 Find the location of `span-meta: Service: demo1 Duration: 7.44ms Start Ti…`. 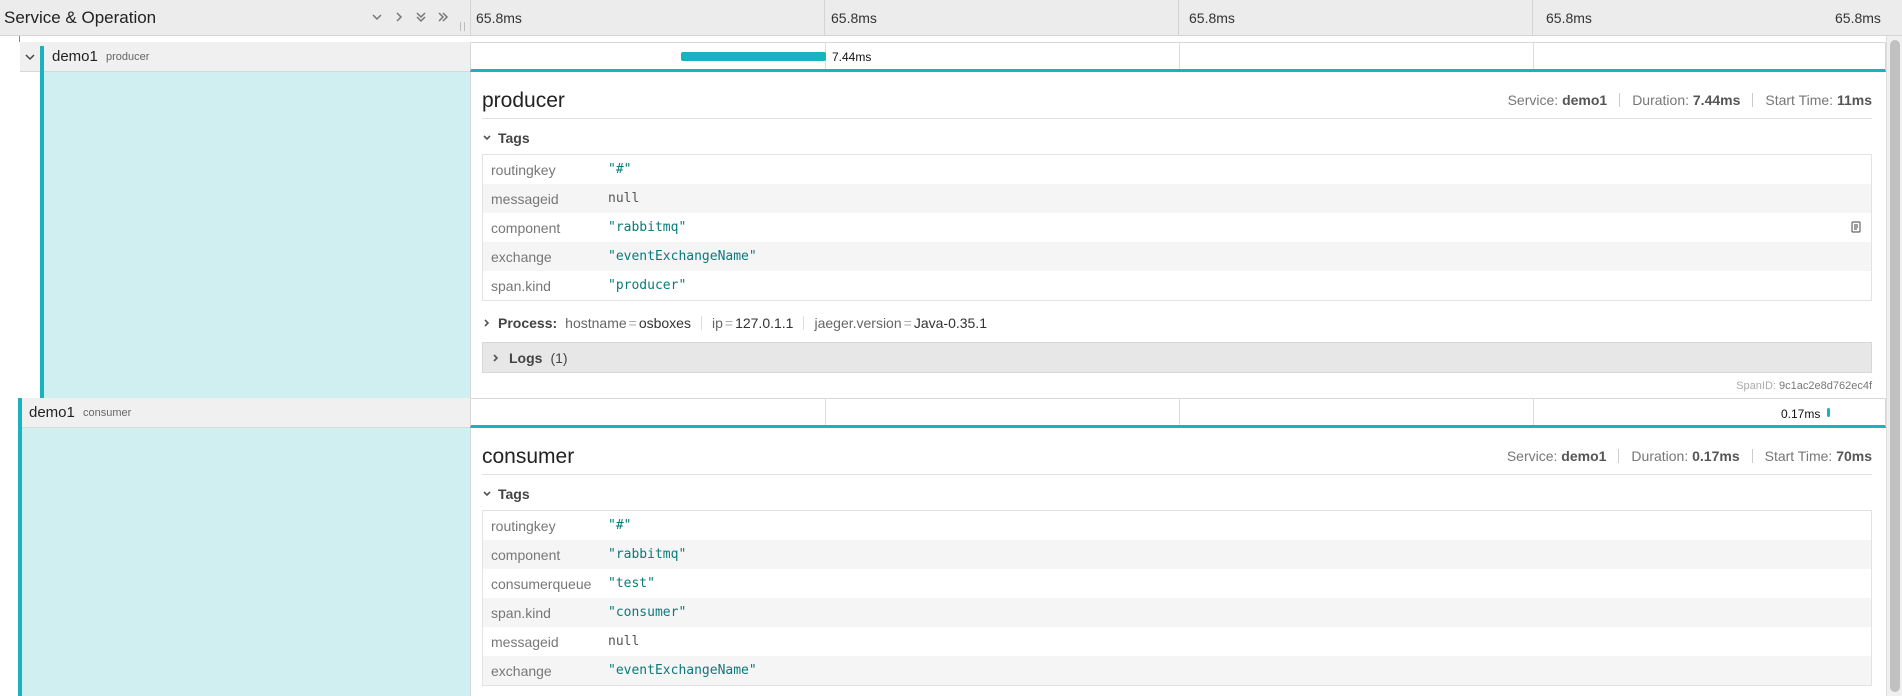

span-meta: Service: demo1 Duration: 7.44ms Start Ti… is located at coordinates (1690, 100).